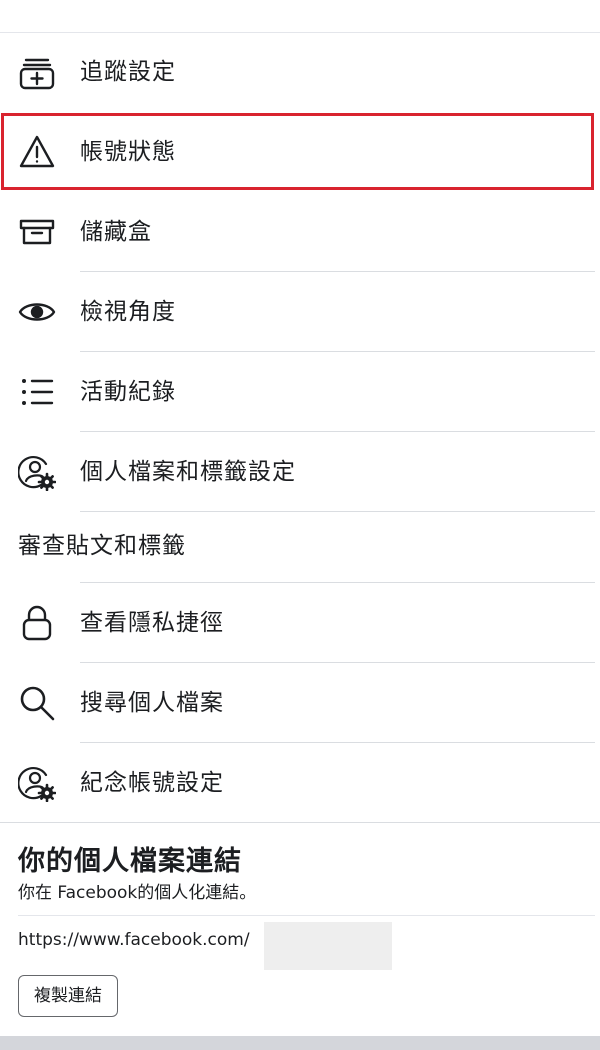 Image resolution: width=600 pixels, height=1050 pixels. I want to click on memorial-settings-icon, so click(37, 783).